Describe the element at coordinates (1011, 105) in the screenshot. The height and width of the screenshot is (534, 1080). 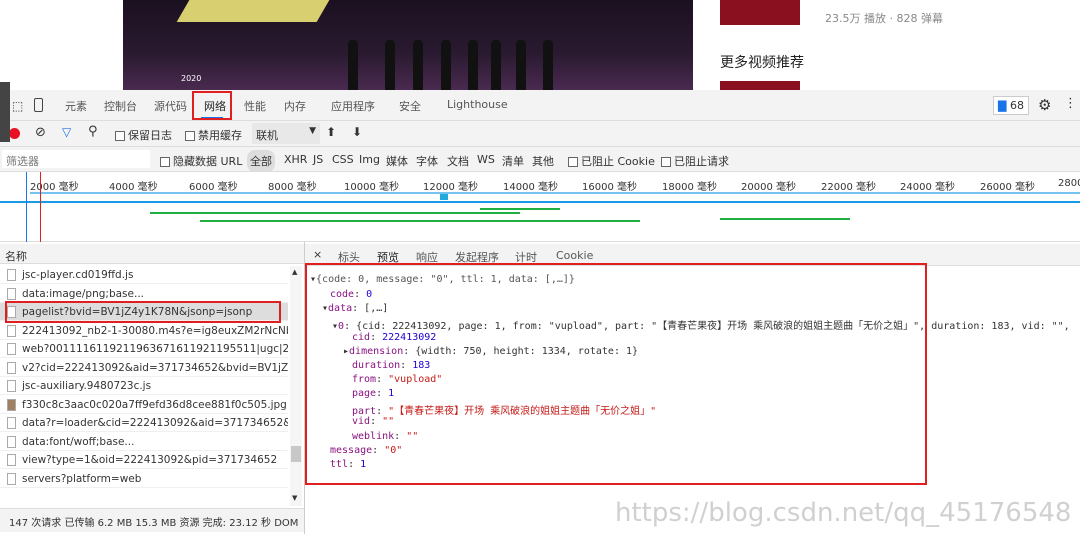
I see `issues-button: ▇ 68` at that location.